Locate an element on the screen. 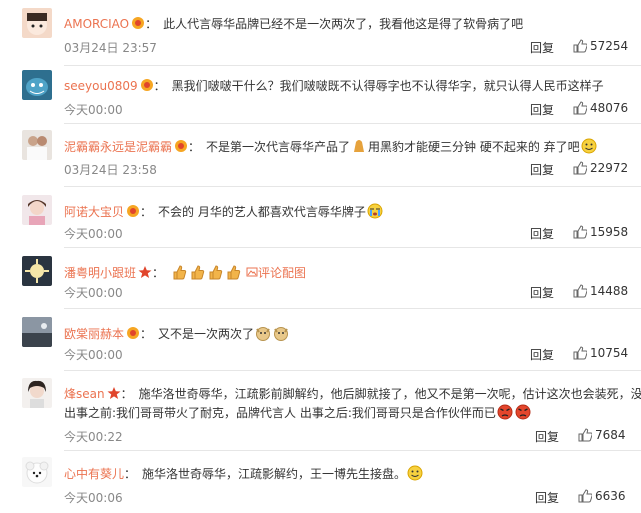 This screenshot has width=641, height=513. like-count: 15958 is located at coordinates (609, 232).